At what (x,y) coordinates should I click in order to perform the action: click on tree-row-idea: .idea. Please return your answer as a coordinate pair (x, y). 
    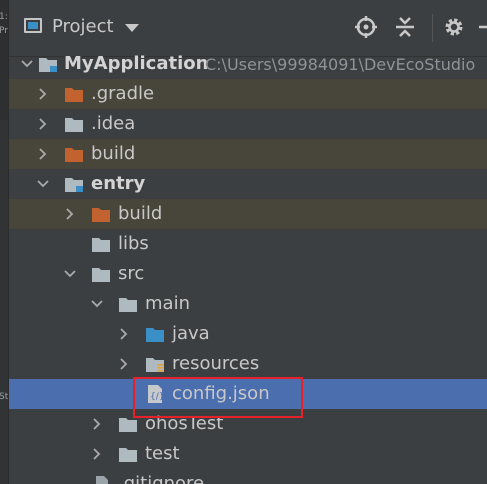
    Looking at the image, I should click on (248, 124).